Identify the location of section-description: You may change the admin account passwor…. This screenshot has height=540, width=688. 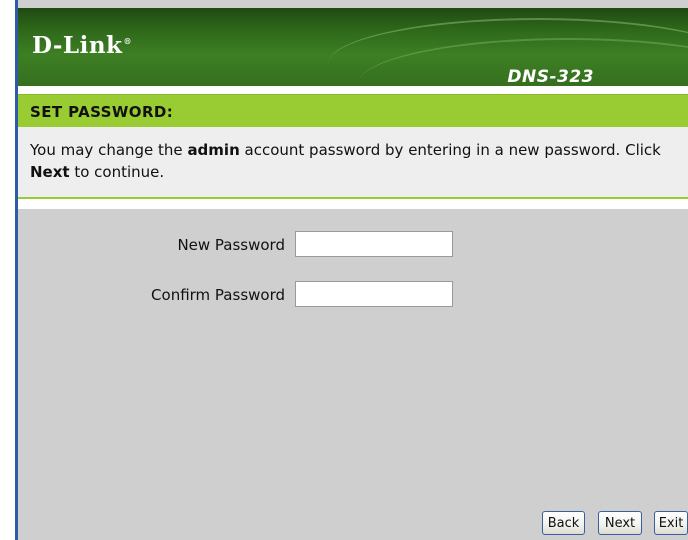
(353, 163).